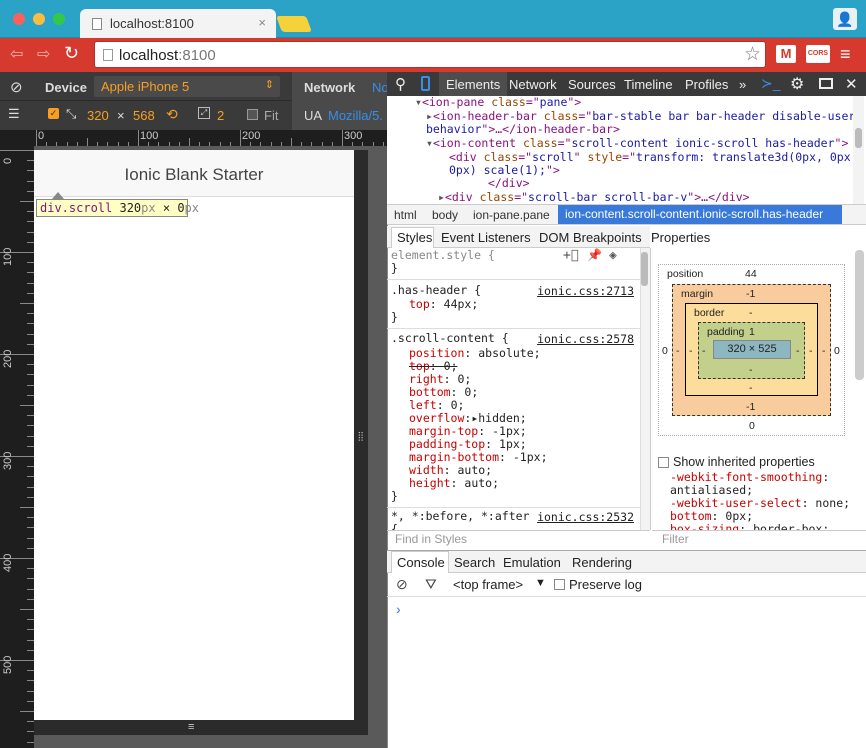 The image size is (866, 748). I want to click on tab-elements: Elements, so click(473, 84).